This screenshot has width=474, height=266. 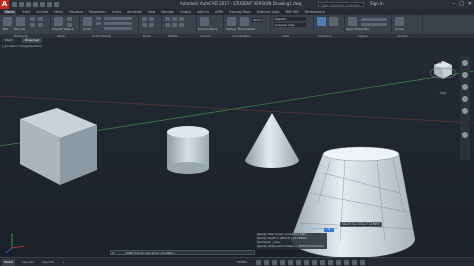 What do you see at coordinates (315, 12) in the screenshot?
I see `tab-performance: Performance` at bounding box center [315, 12].